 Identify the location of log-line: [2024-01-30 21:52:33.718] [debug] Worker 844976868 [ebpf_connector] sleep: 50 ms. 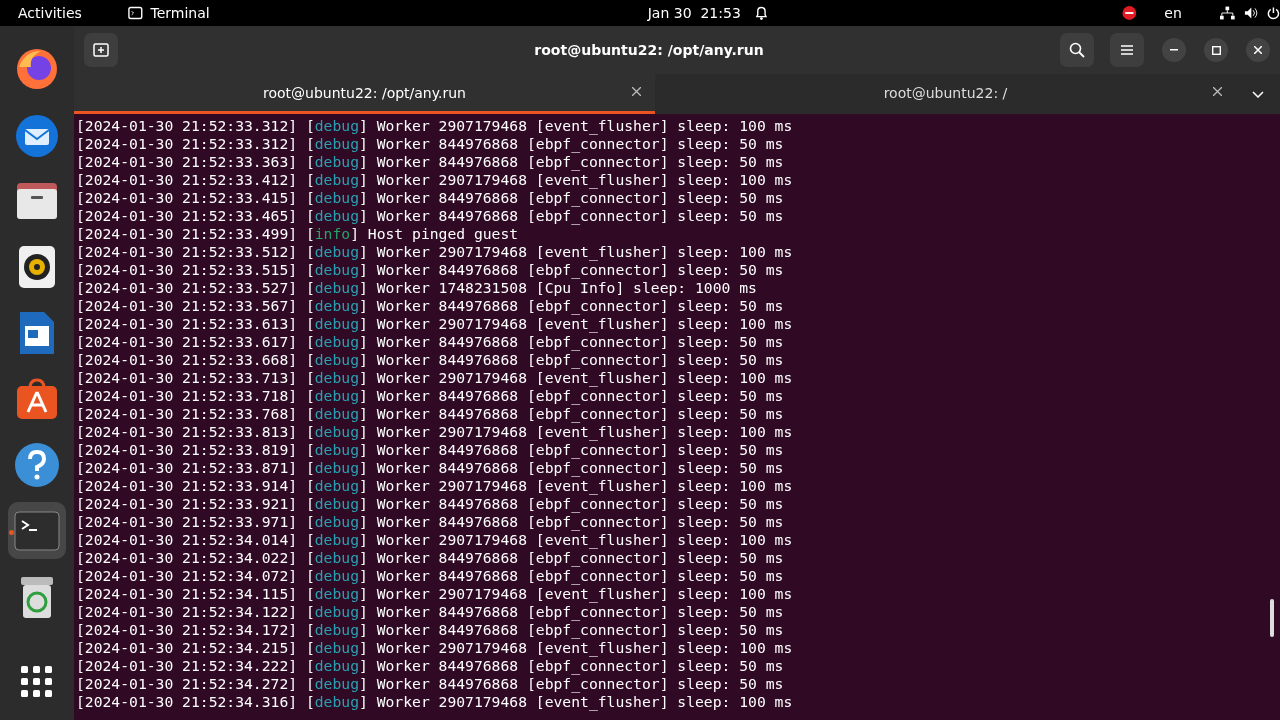
(430, 396).